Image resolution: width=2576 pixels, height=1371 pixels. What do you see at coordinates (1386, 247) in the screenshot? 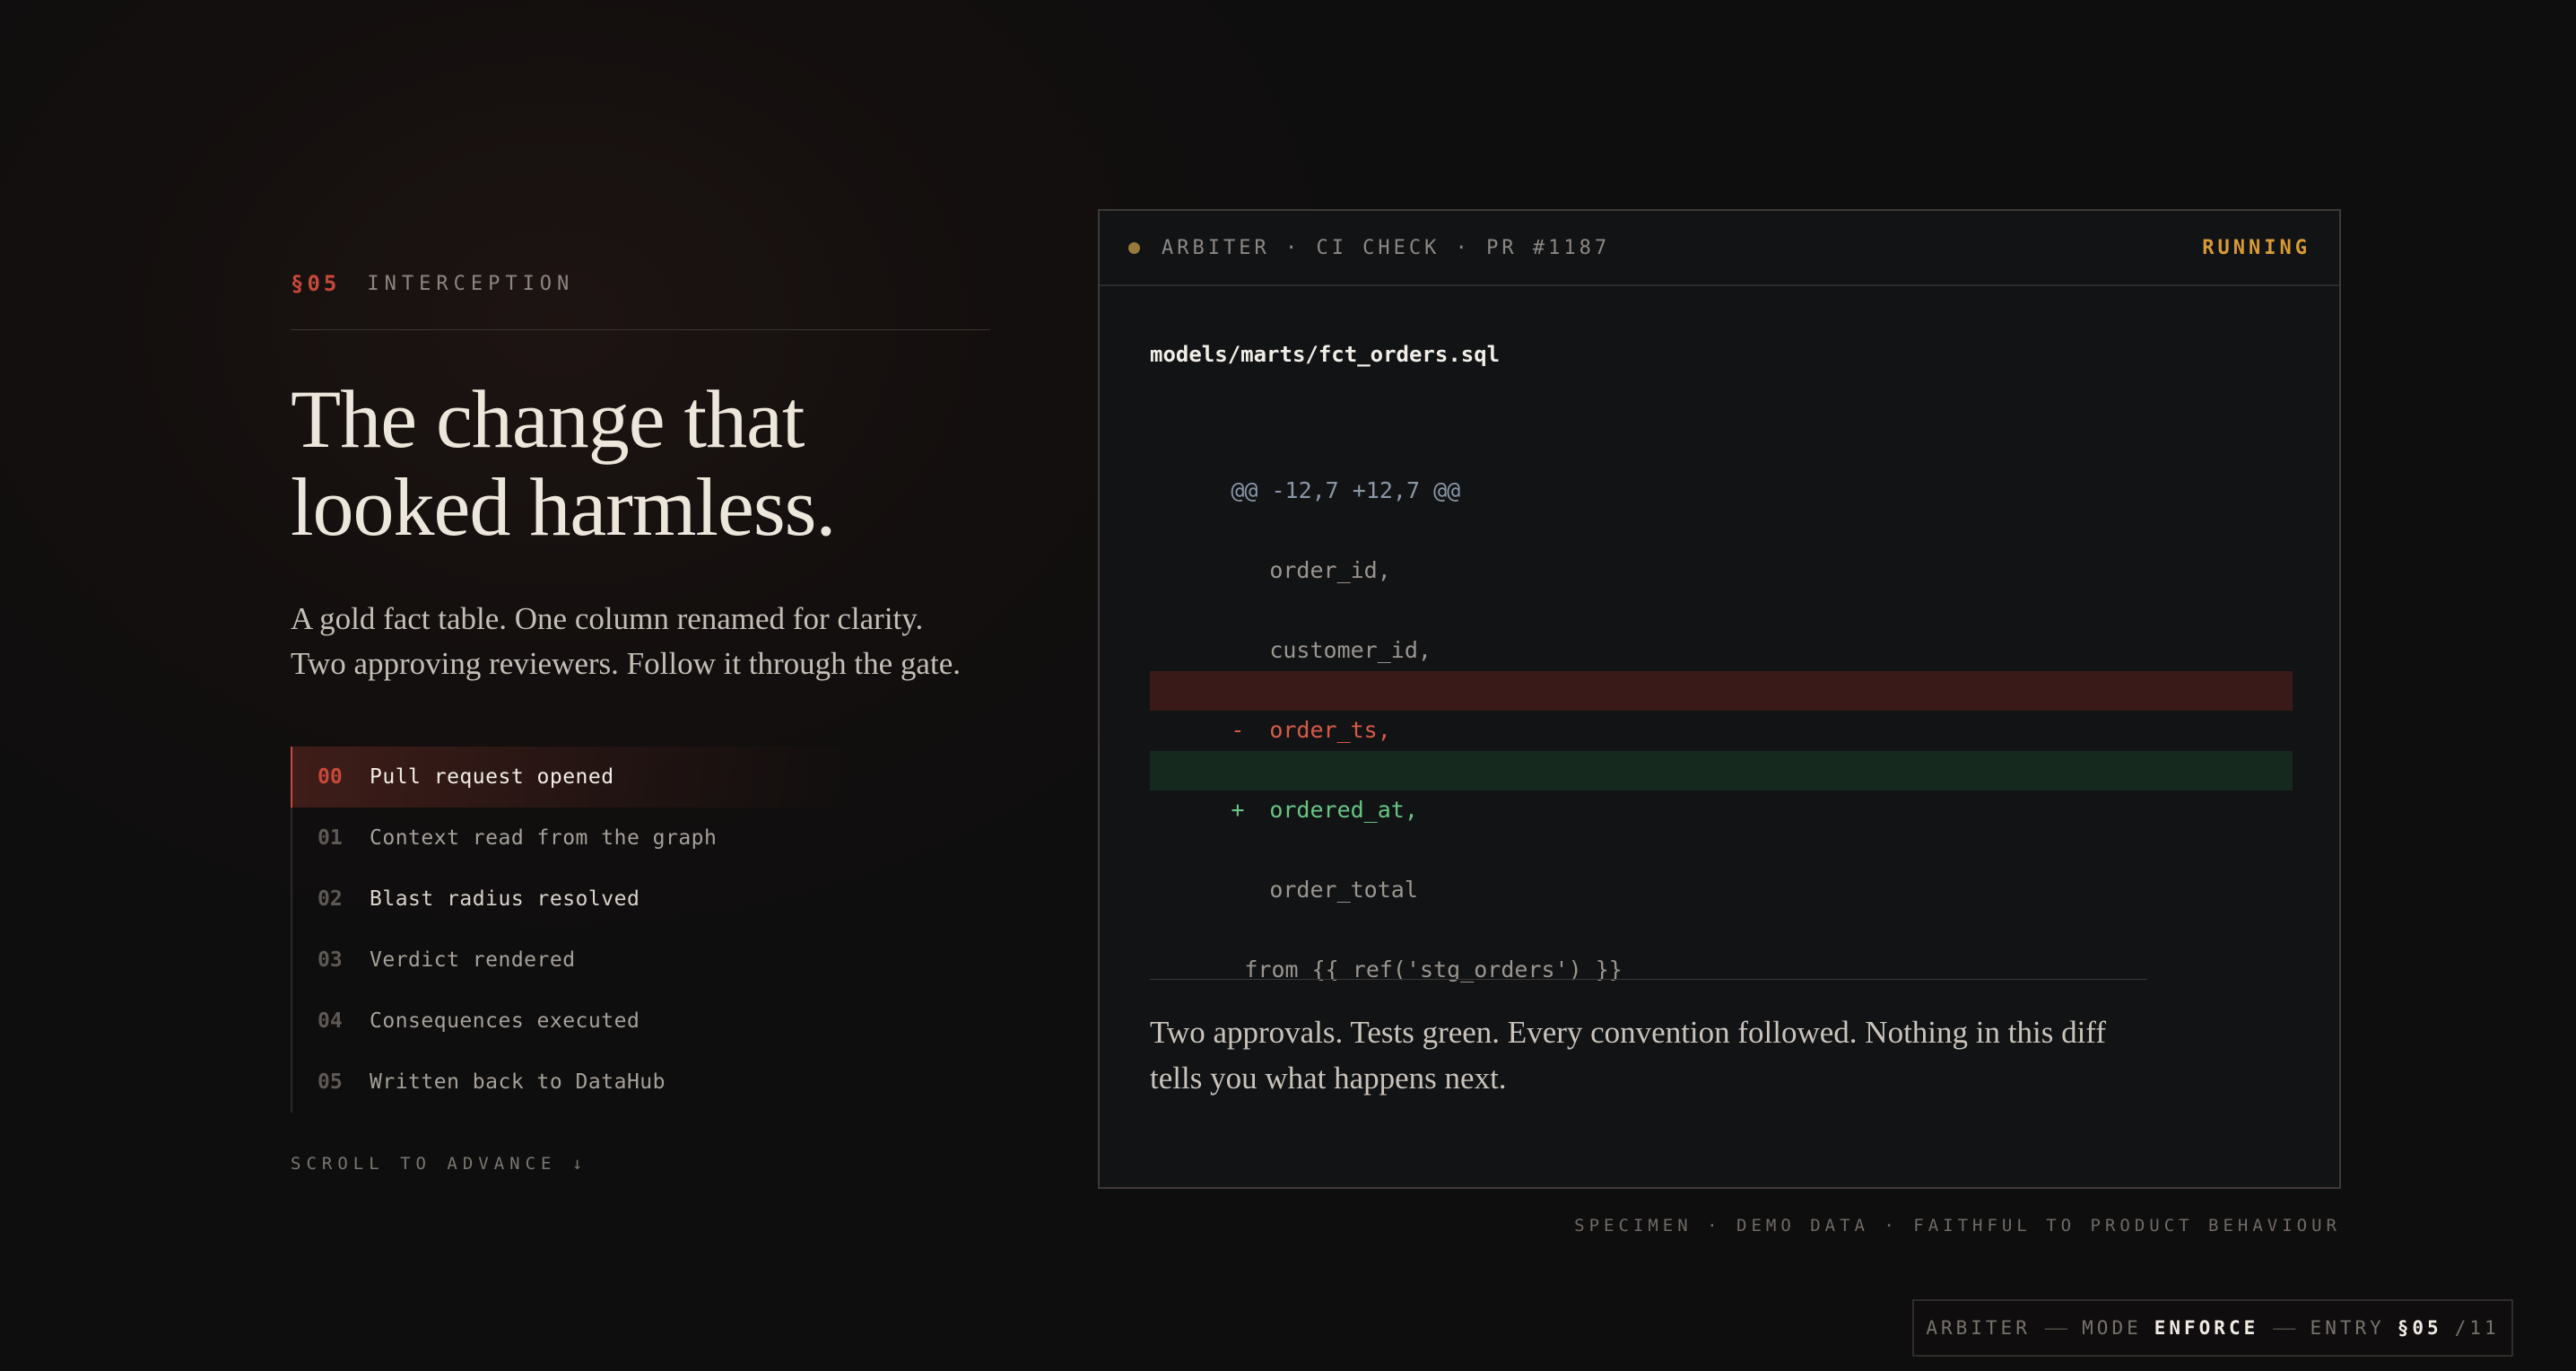
I see `panel-title: ARBITER · CI CHECK · PR #1187` at bounding box center [1386, 247].